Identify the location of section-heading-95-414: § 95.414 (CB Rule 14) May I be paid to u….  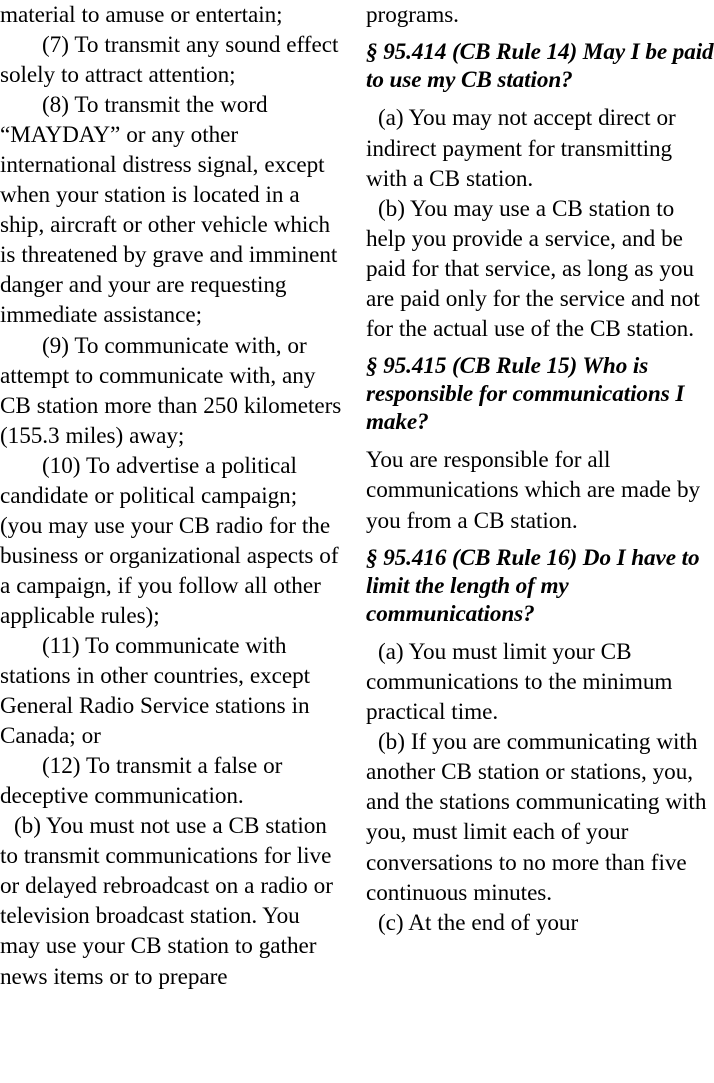
(540, 66).